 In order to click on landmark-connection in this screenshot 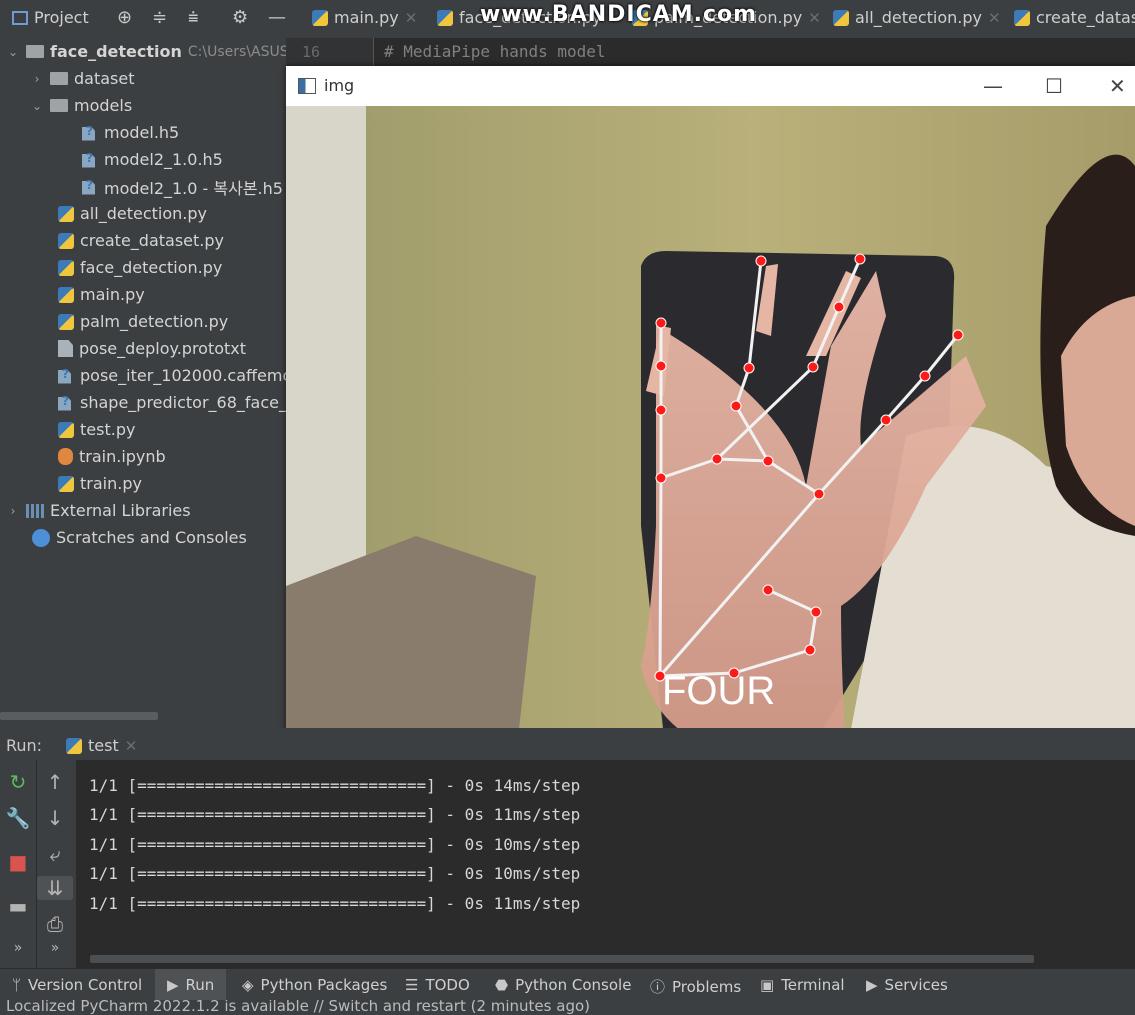, I will do `click(742, 460)`.